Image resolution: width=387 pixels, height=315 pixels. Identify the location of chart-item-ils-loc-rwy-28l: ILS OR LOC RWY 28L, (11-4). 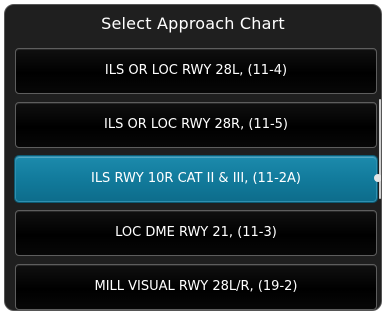
(196, 71).